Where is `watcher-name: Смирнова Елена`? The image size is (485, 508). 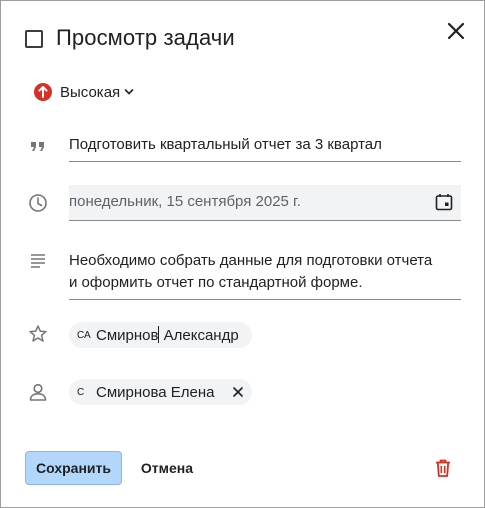 watcher-name: Смирнова Елена is located at coordinates (155, 392).